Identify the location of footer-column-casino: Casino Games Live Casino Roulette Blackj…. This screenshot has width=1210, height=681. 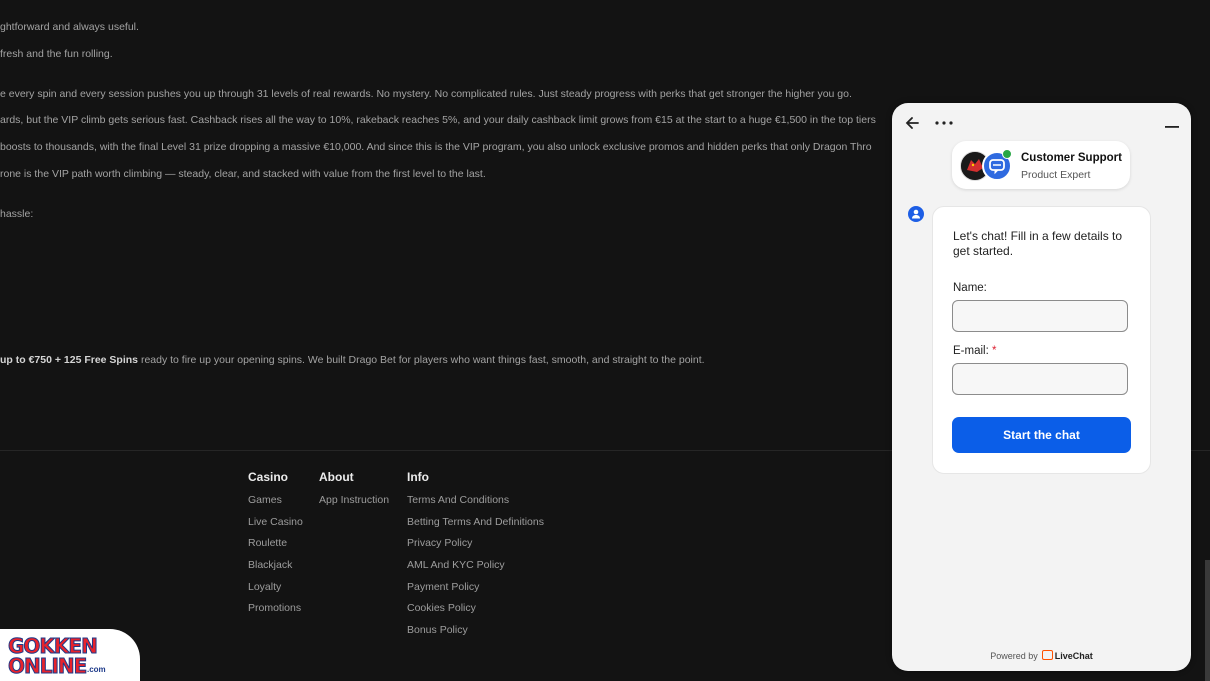
(275, 547).